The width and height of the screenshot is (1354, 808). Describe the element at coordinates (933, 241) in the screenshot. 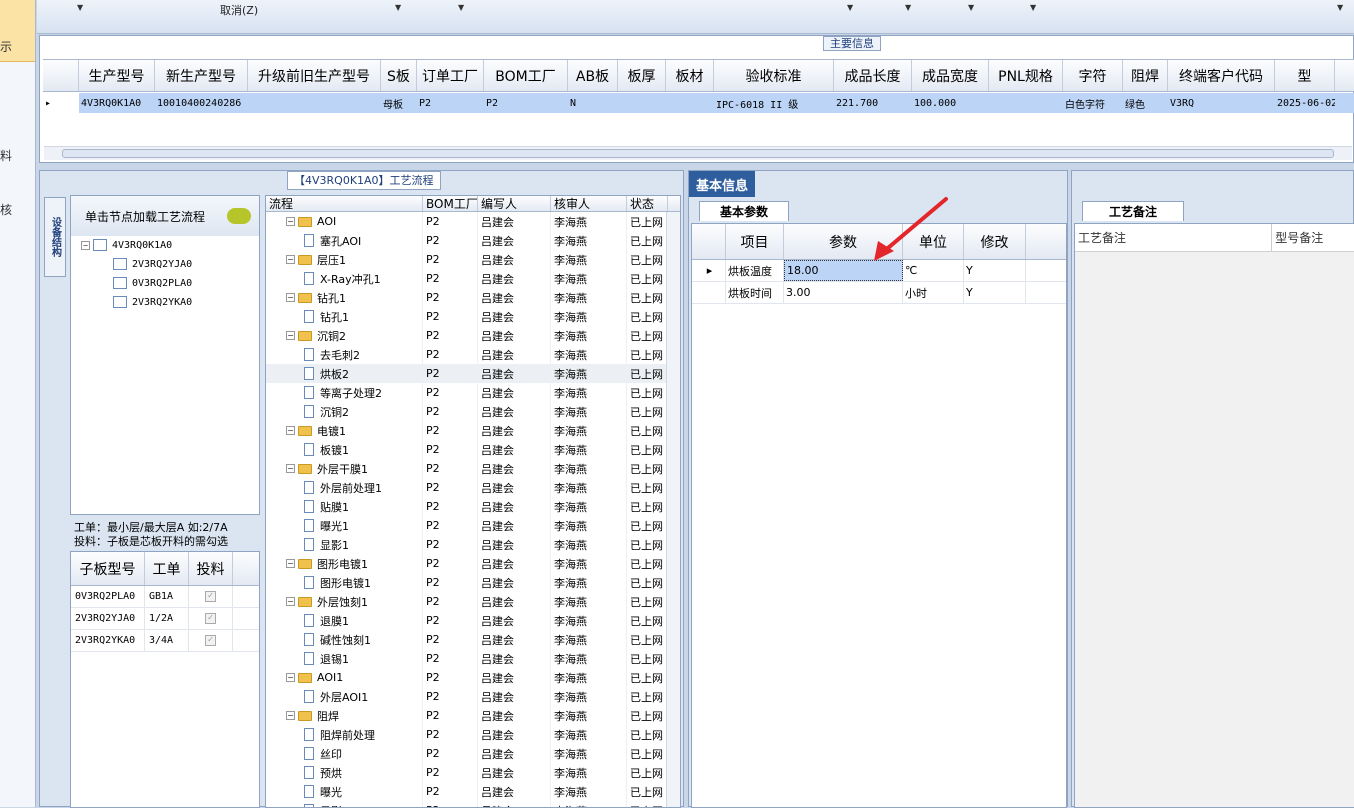

I see `column-header: 单位` at that location.